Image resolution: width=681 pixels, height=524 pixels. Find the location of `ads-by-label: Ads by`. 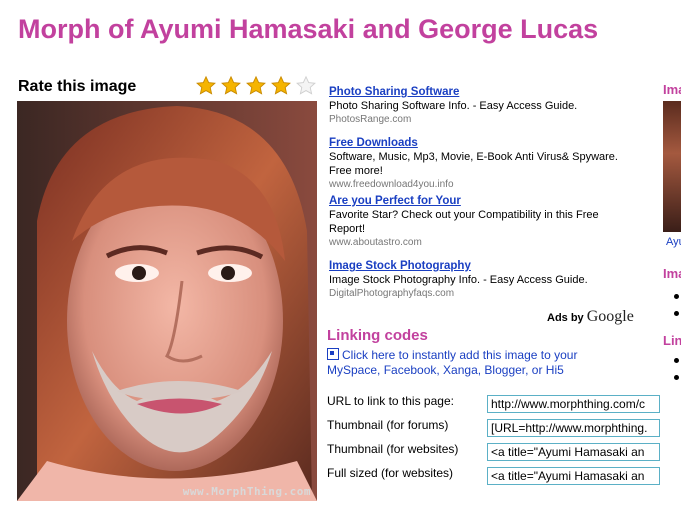

ads-by-label: Ads by is located at coordinates (565, 318).